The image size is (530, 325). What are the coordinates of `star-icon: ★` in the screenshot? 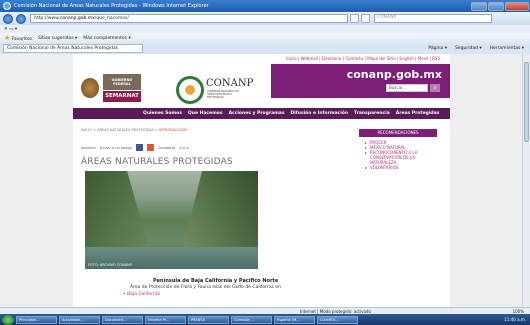 It's located at (7, 38).